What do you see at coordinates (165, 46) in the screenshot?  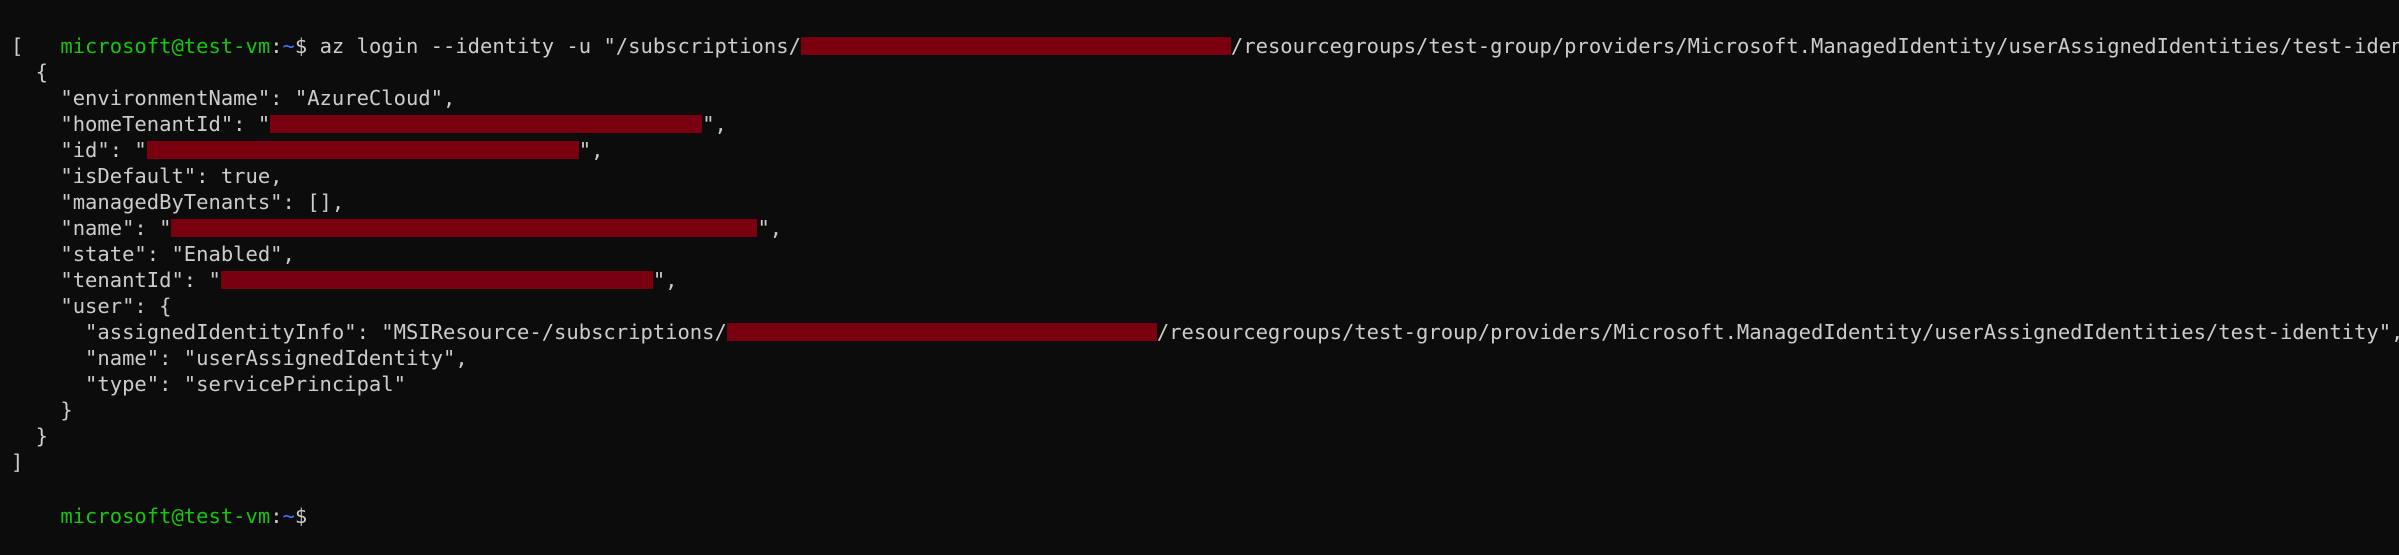 I see `prompt-user-host: microsoft@test-vm` at bounding box center [165, 46].